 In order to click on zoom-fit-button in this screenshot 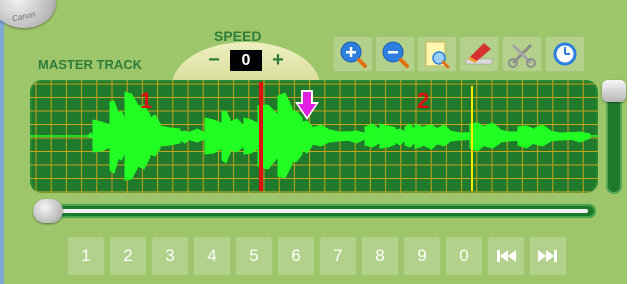, I will do `click(437, 54)`.